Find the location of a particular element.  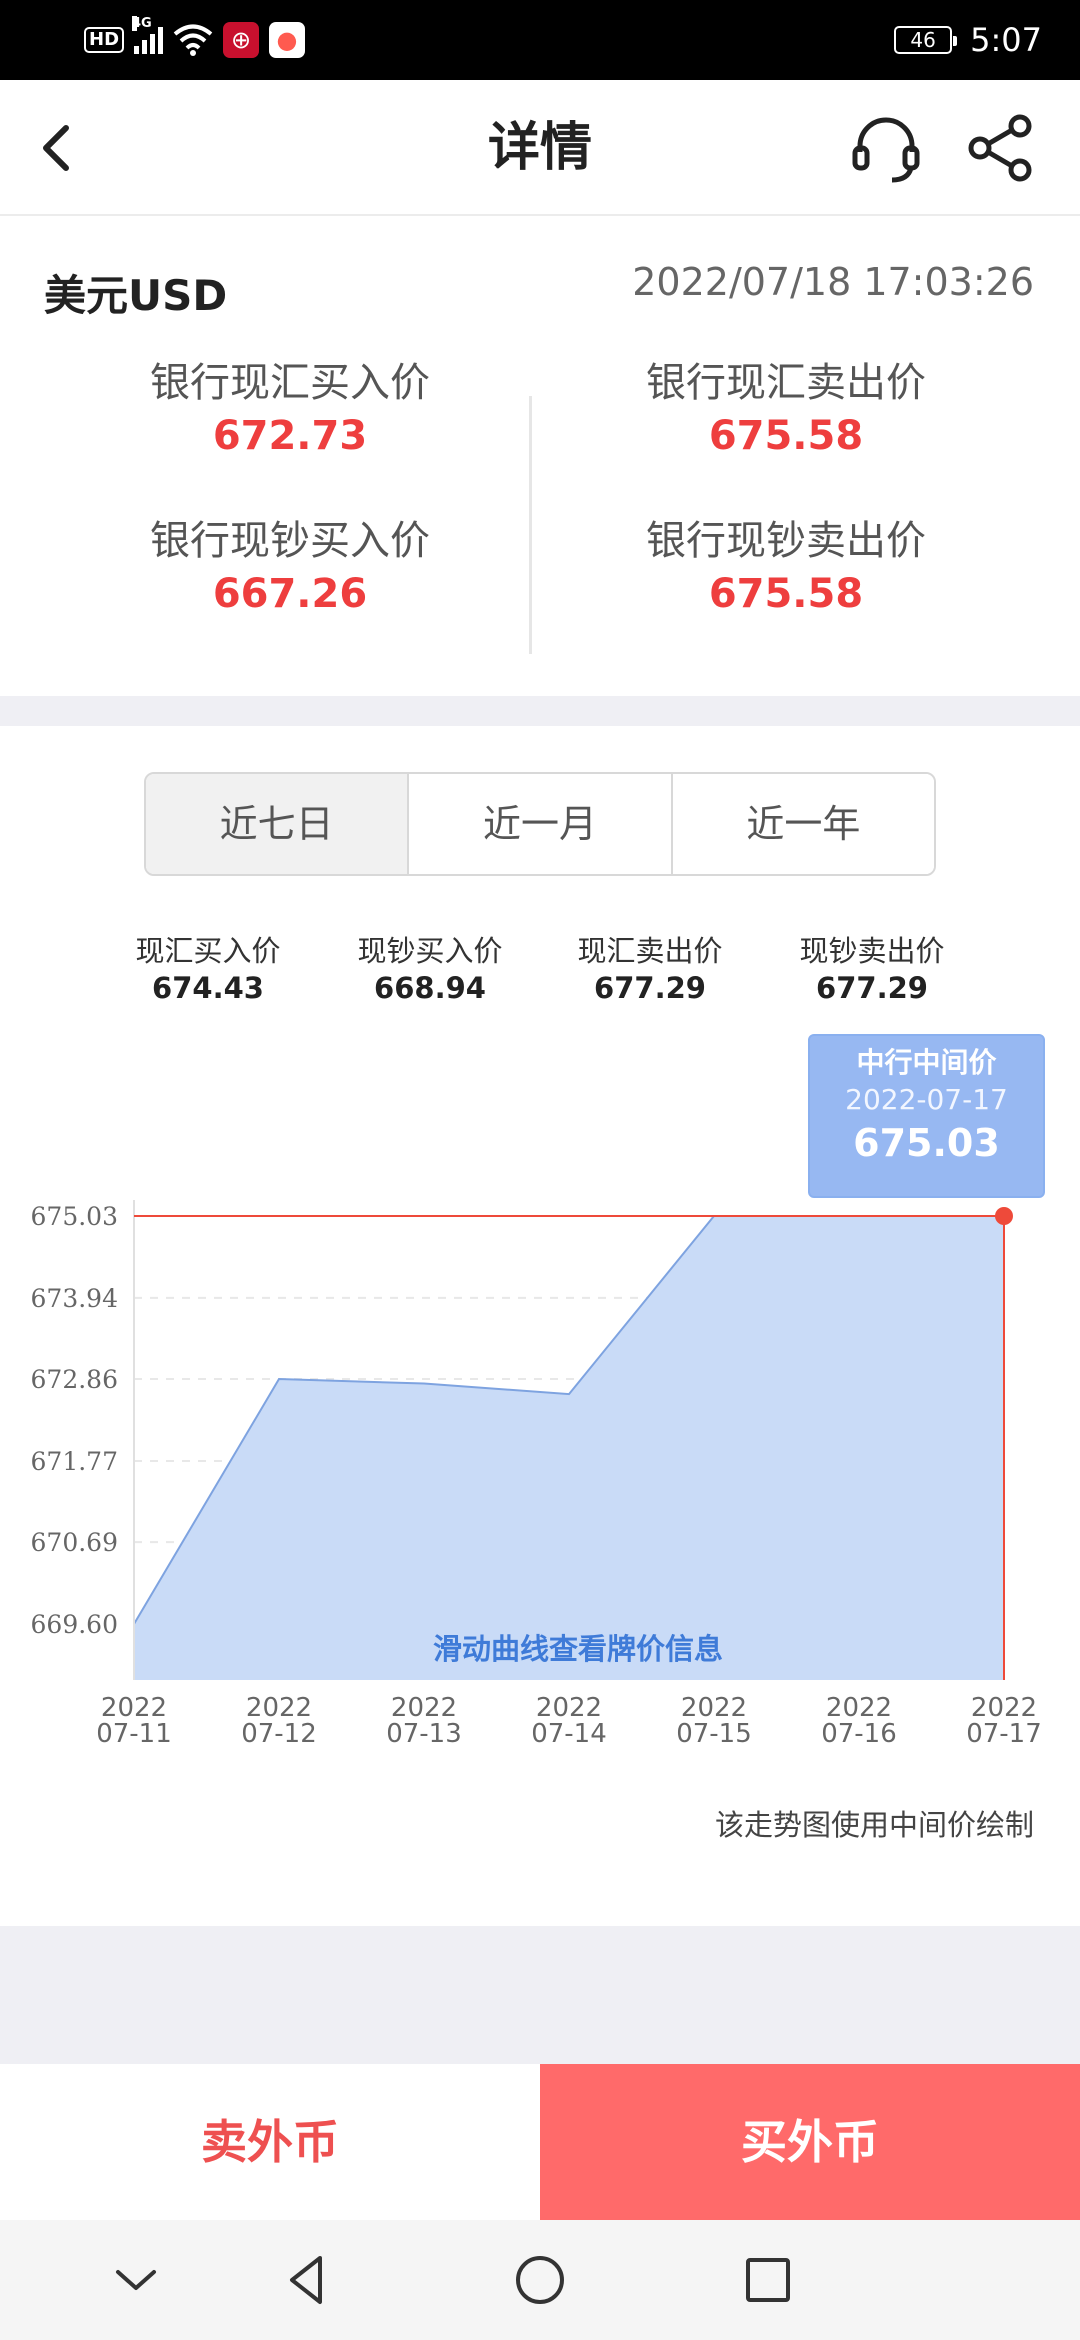

battery-icon: 46 is located at coordinates (926, 40).